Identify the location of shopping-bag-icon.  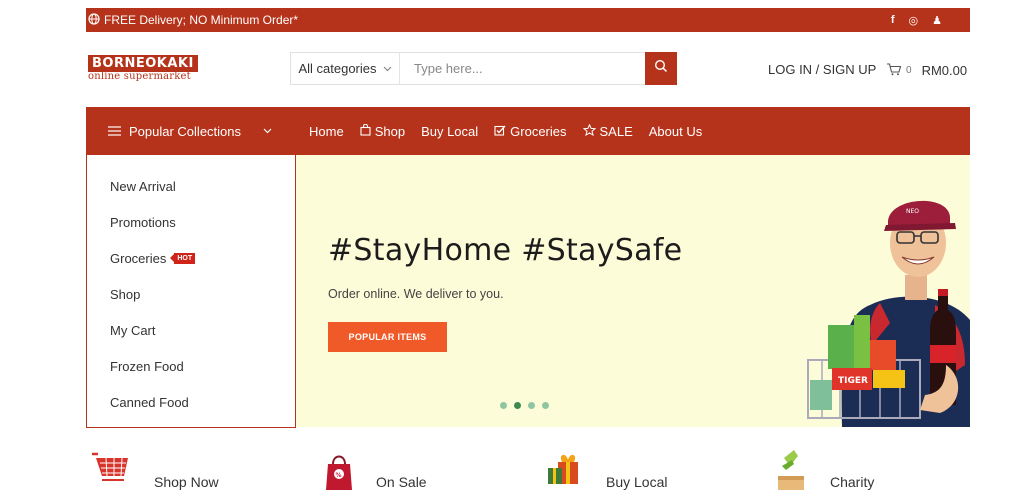
(365, 131).